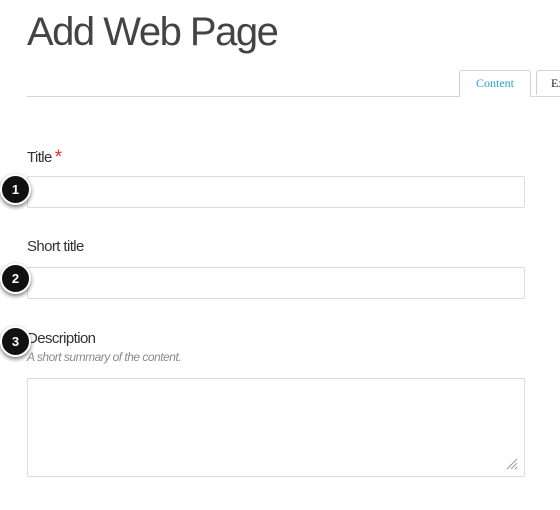 This screenshot has height=510, width=560. What do you see at coordinates (153, 32) in the screenshot?
I see `page-title: Add Web Page` at bounding box center [153, 32].